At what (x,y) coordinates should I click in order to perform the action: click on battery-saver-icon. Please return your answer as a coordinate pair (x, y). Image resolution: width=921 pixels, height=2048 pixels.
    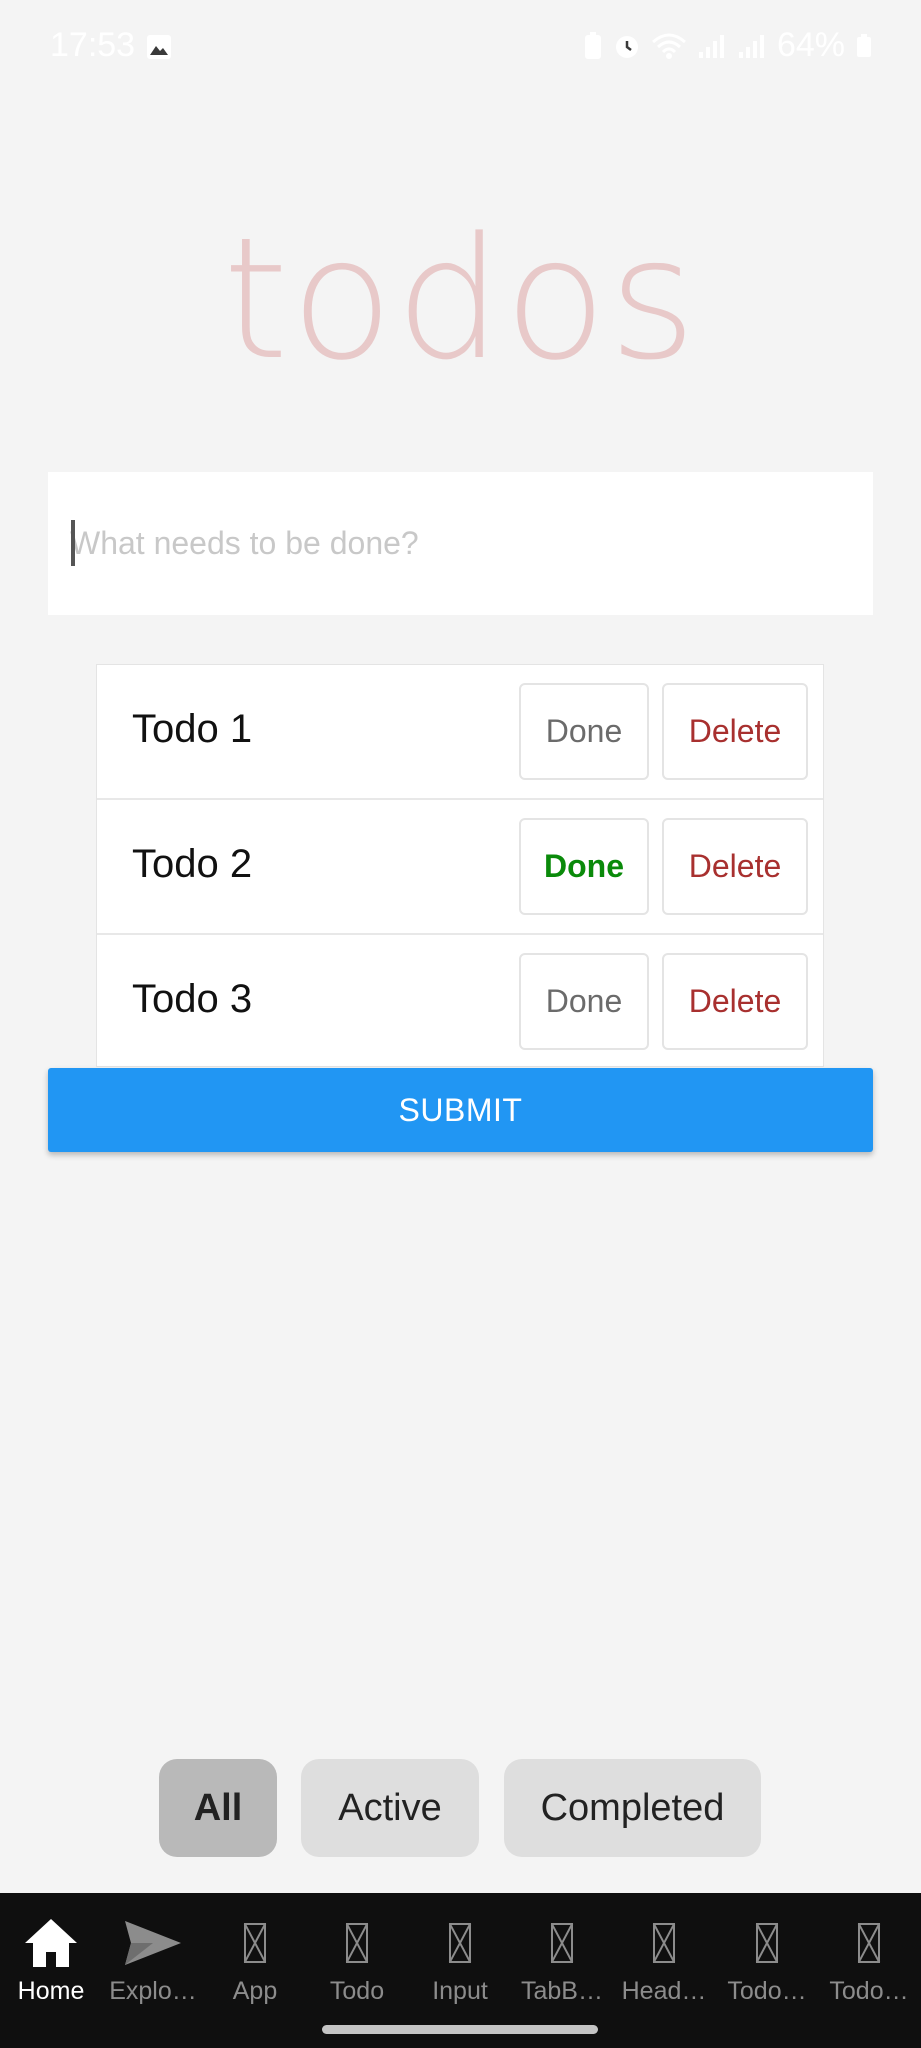
    Looking at the image, I should click on (592, 45).